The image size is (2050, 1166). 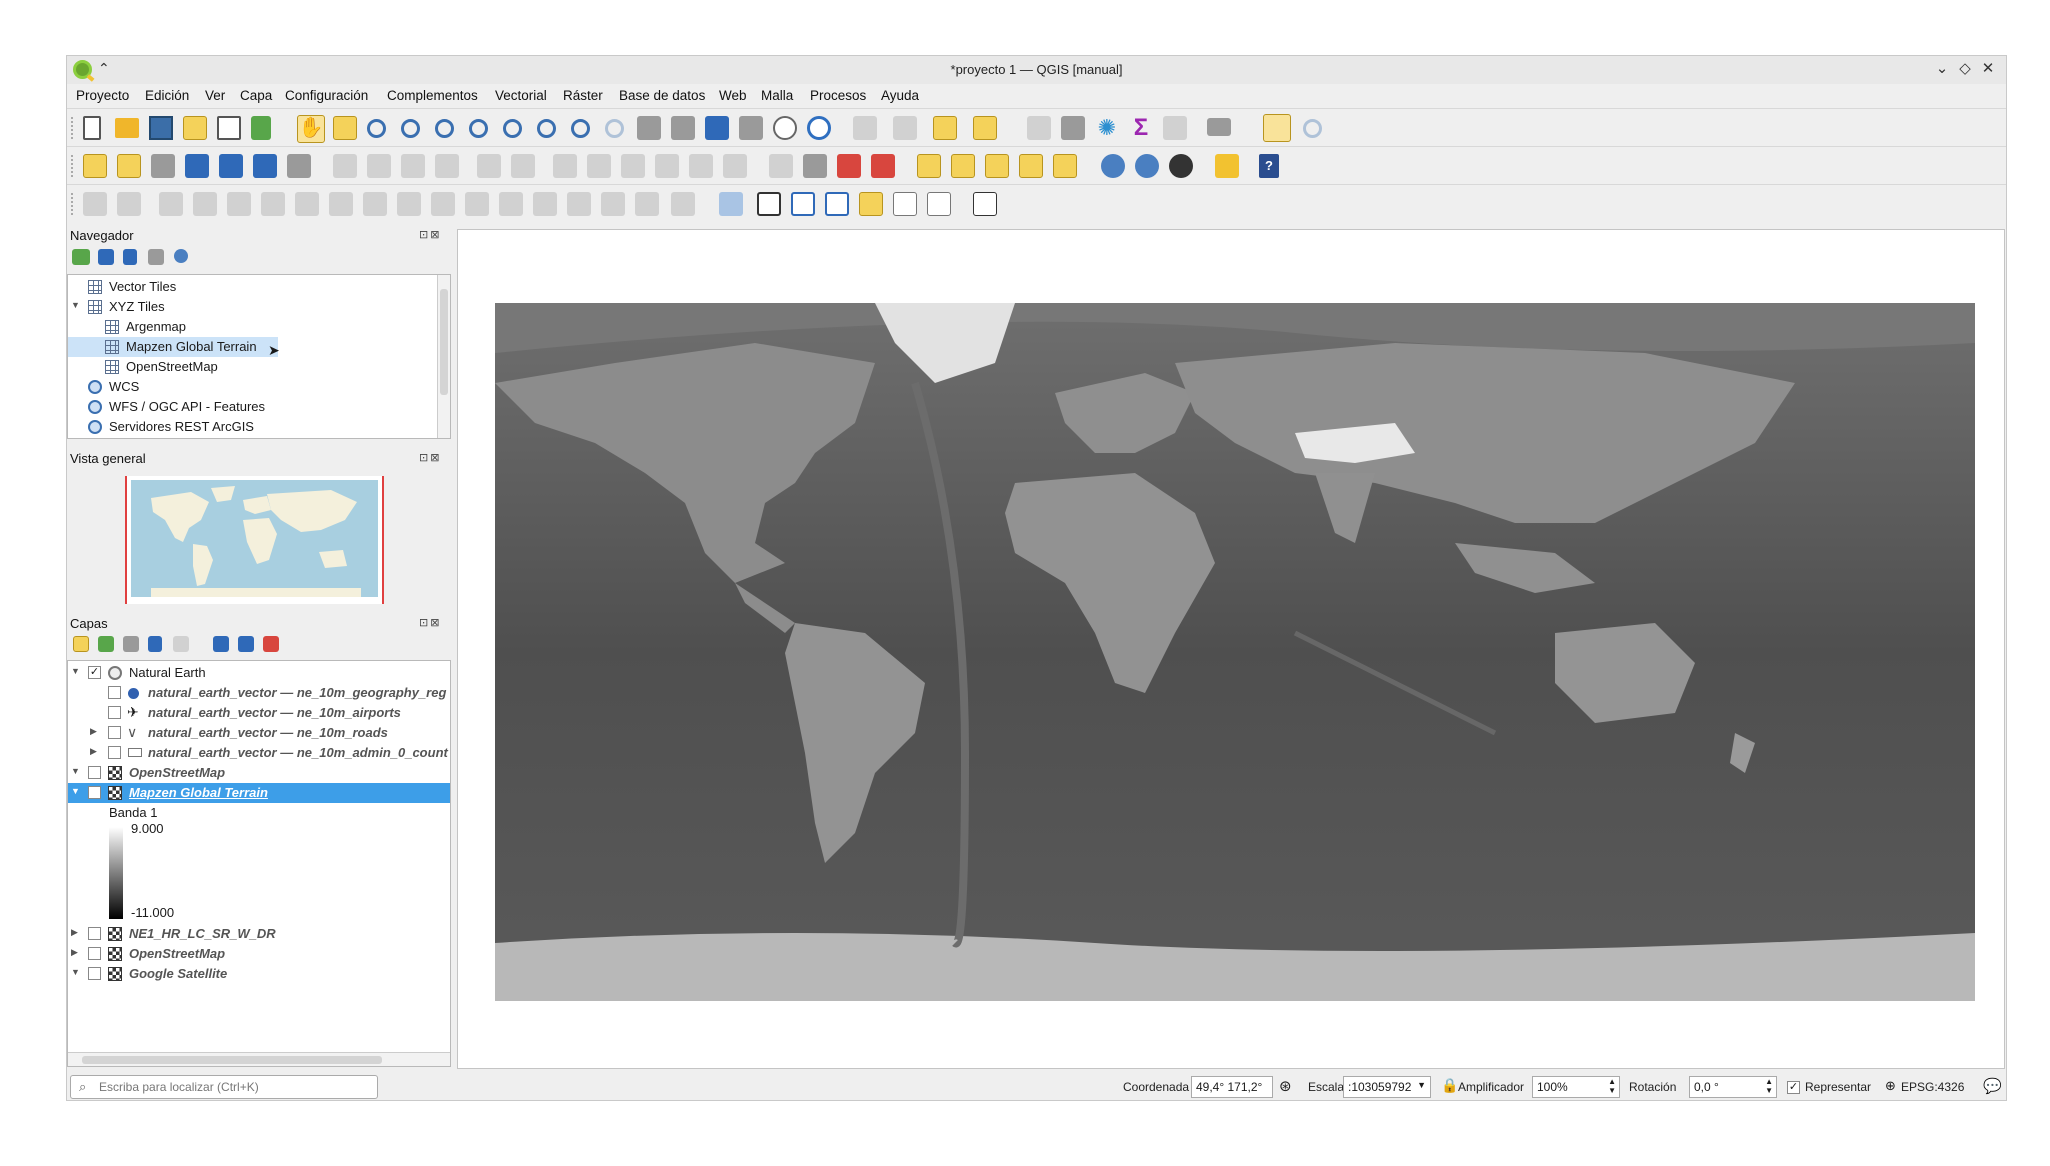 I want to click on label-highlight-icon, so click(x=849, y=166).